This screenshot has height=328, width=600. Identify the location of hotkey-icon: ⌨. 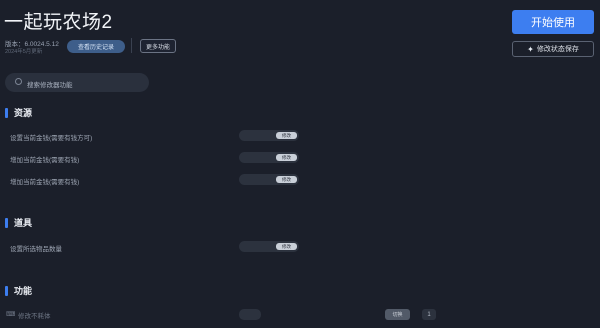
(11, 314).